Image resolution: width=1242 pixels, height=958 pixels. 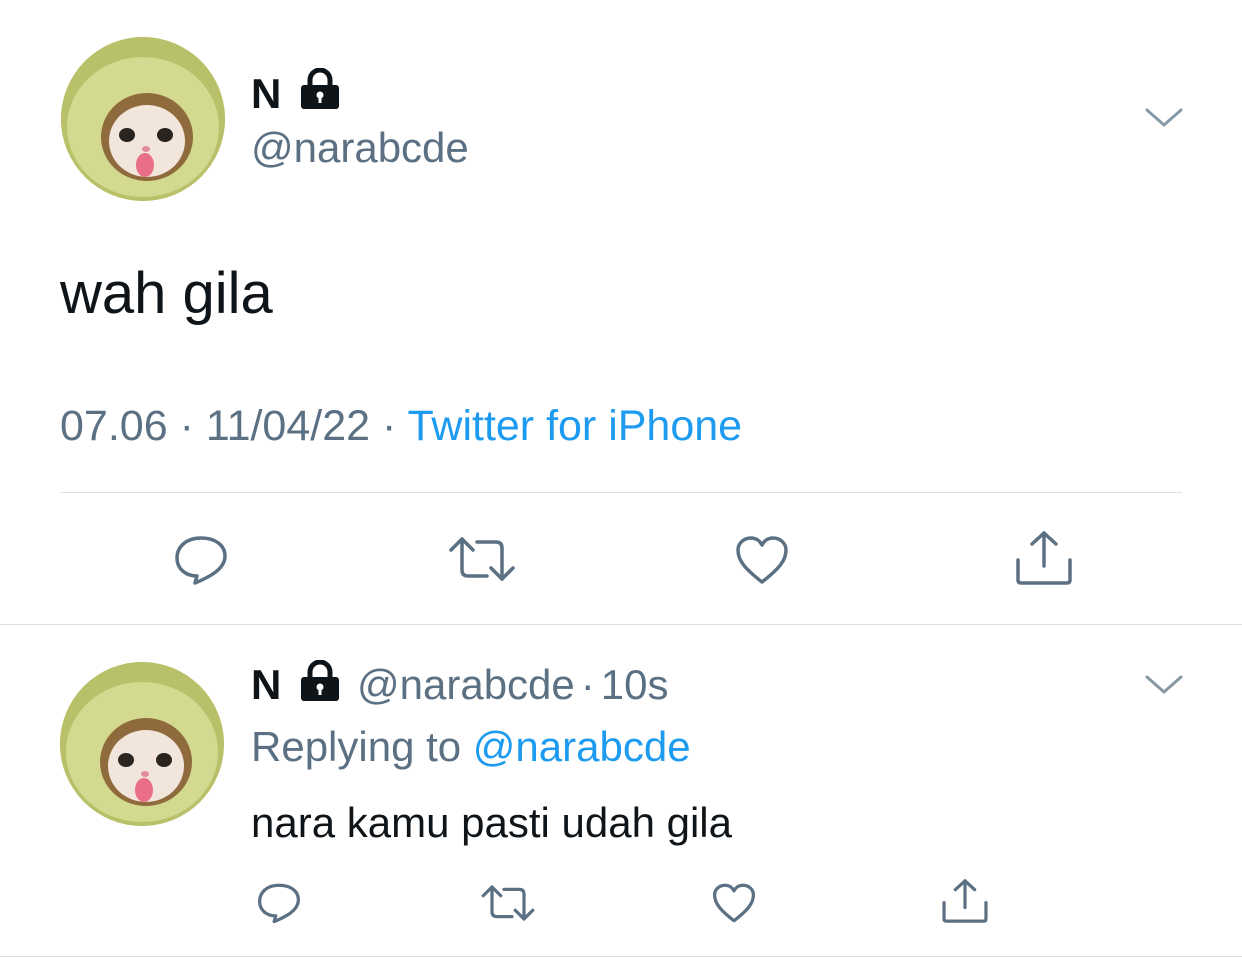 What do you see at coordinates (166, 293) in the screenshot?
I see `main-tweet-text: wah gila` at bounding box center [166, 293].